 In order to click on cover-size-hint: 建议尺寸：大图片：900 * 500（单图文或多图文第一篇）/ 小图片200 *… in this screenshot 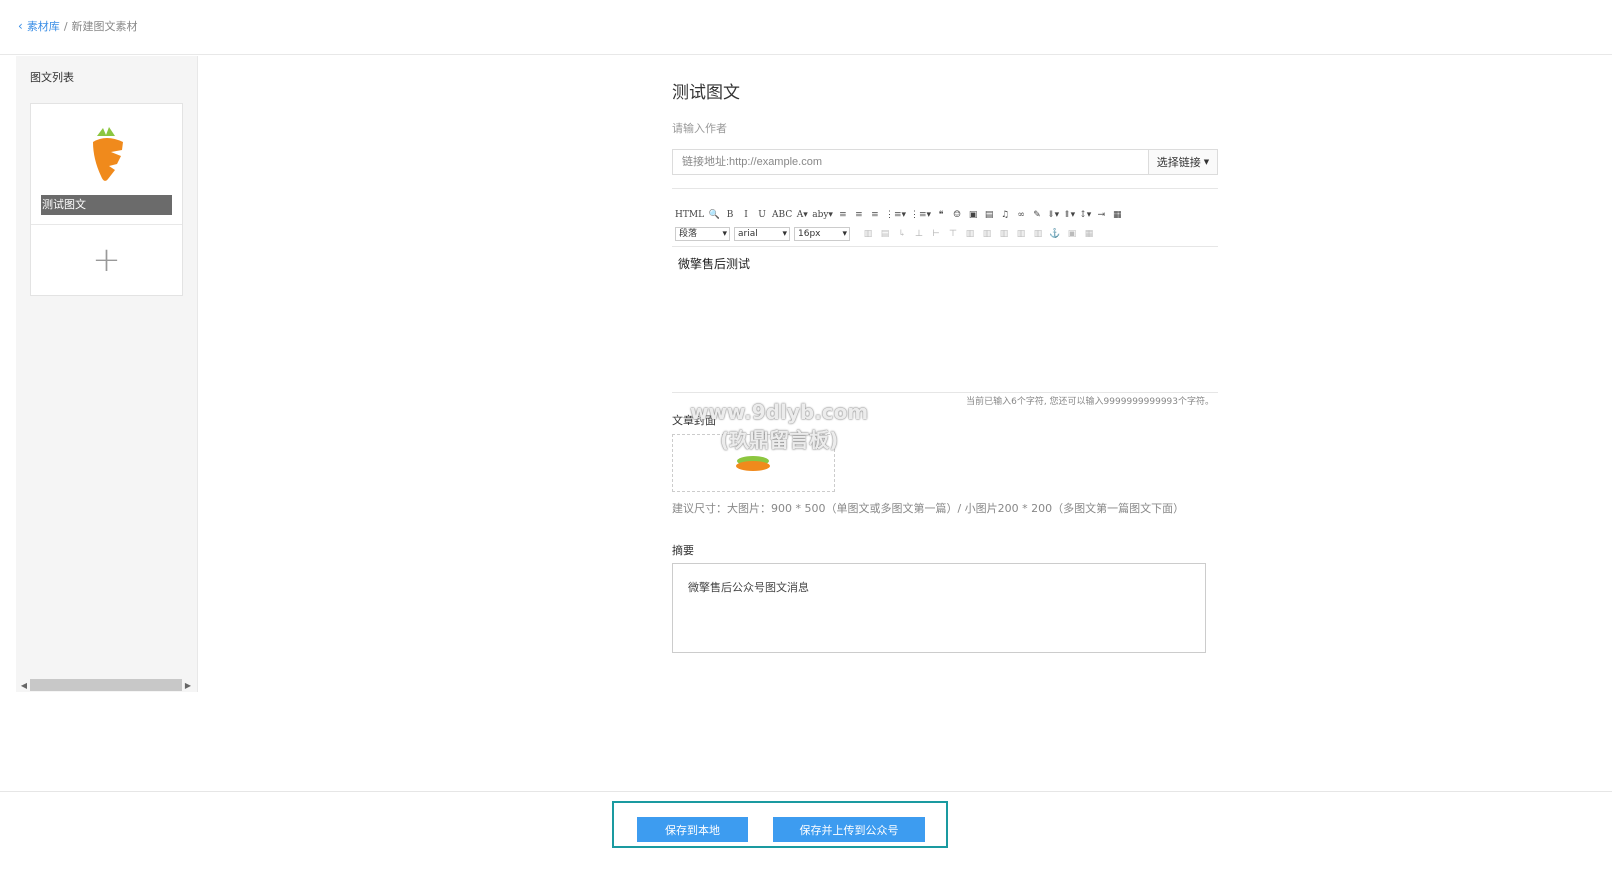, I will do `click(928, 508)`.